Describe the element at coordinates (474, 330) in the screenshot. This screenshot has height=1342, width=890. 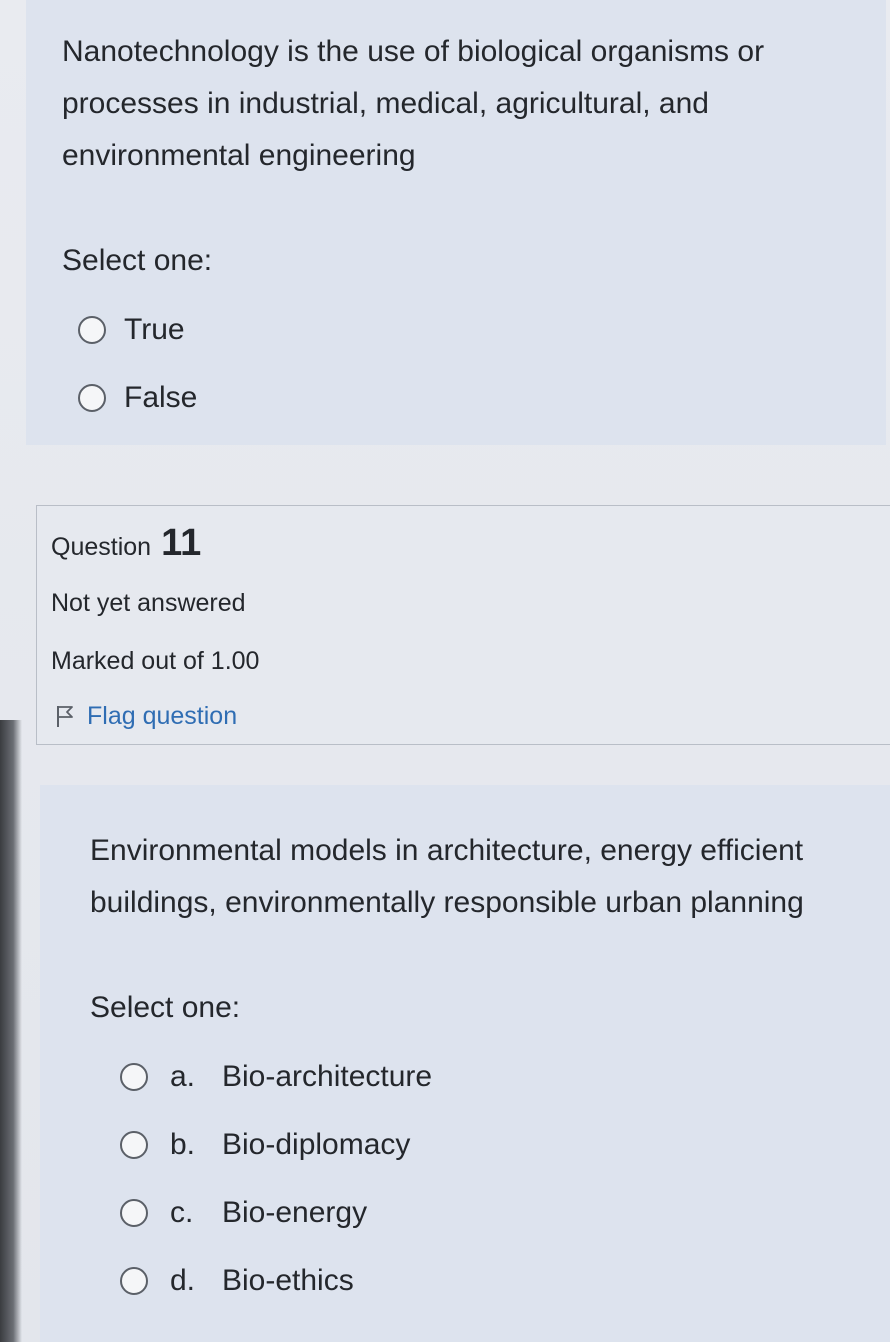
I see `answer-option-true: True` at that location.